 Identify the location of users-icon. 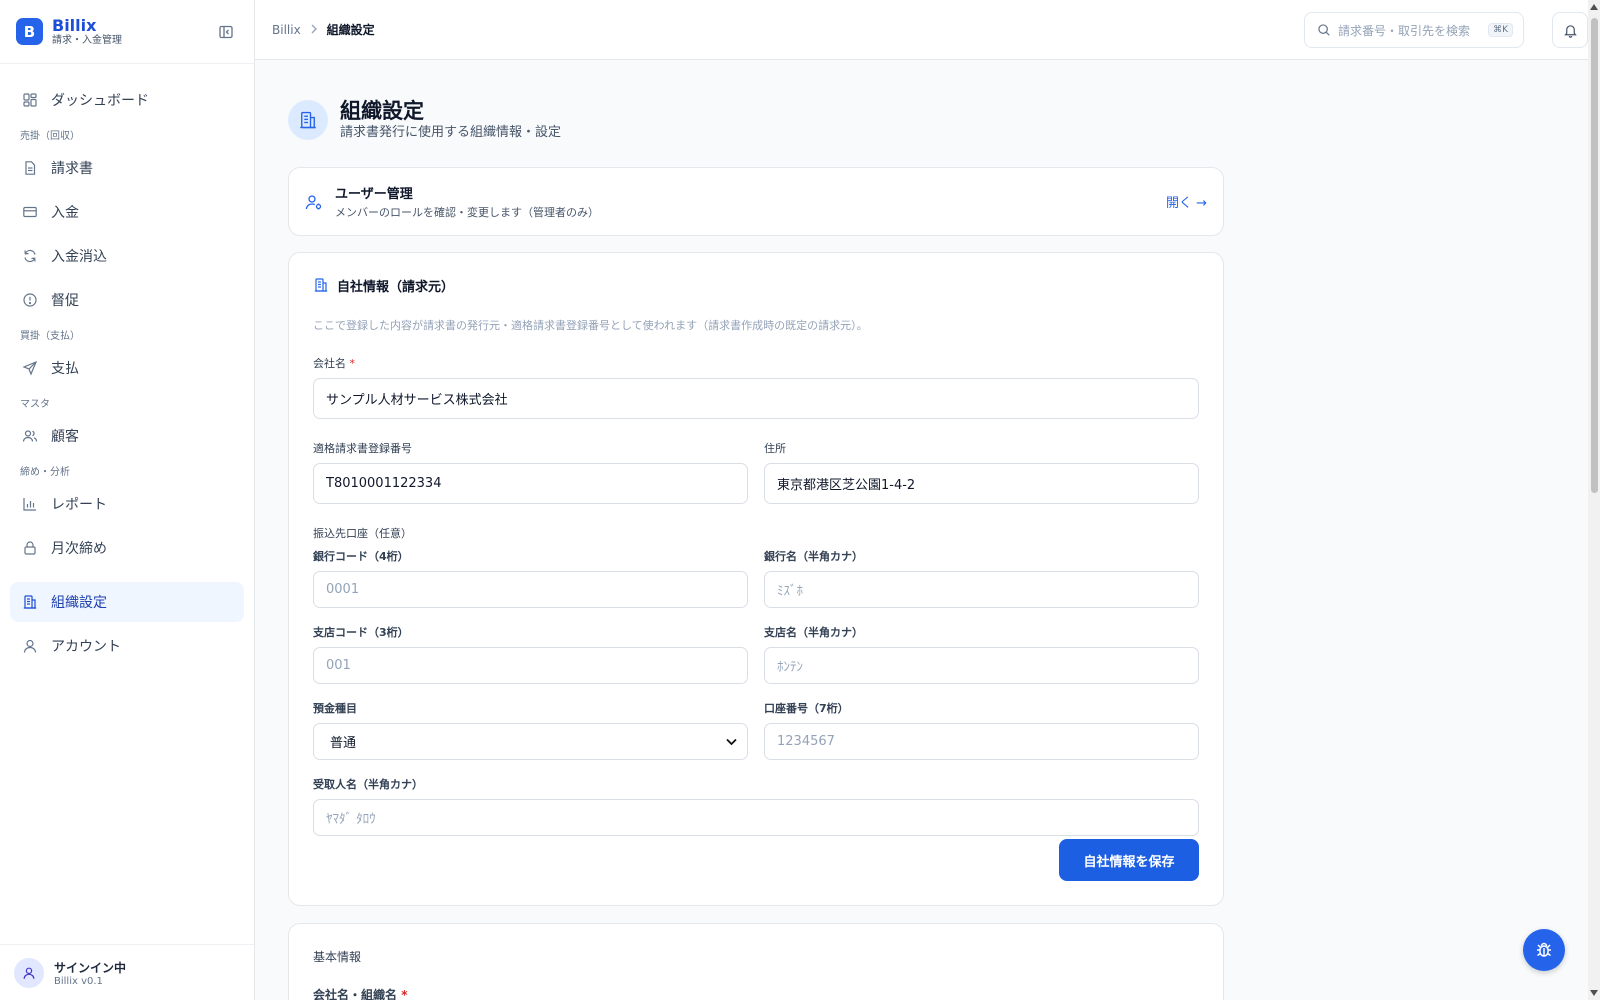
(30, 436).